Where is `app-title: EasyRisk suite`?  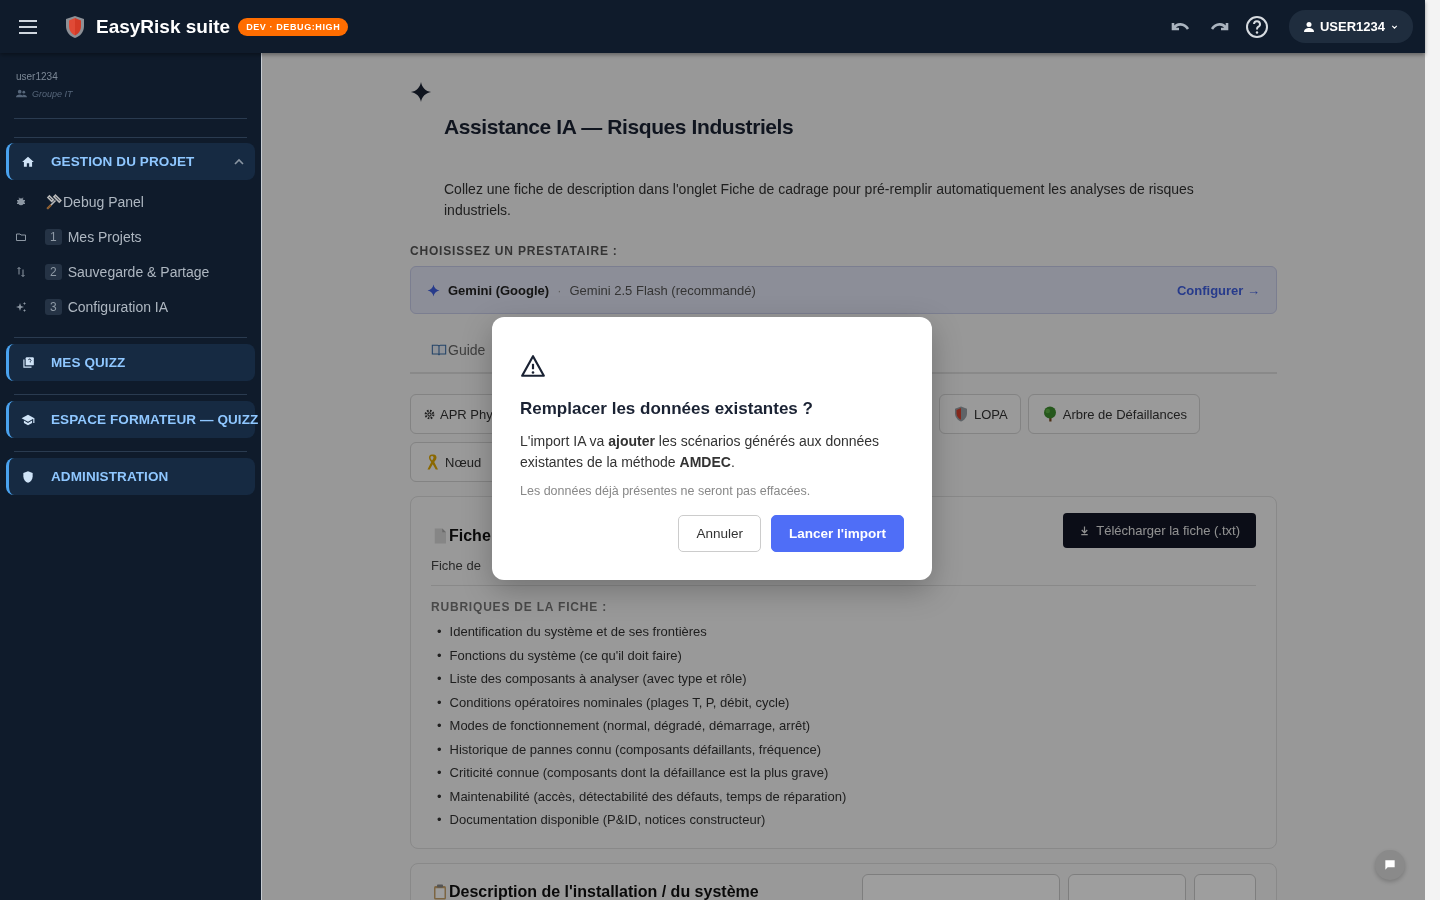
app-title: EasyRisk suite is located at coordinates (163, 26).